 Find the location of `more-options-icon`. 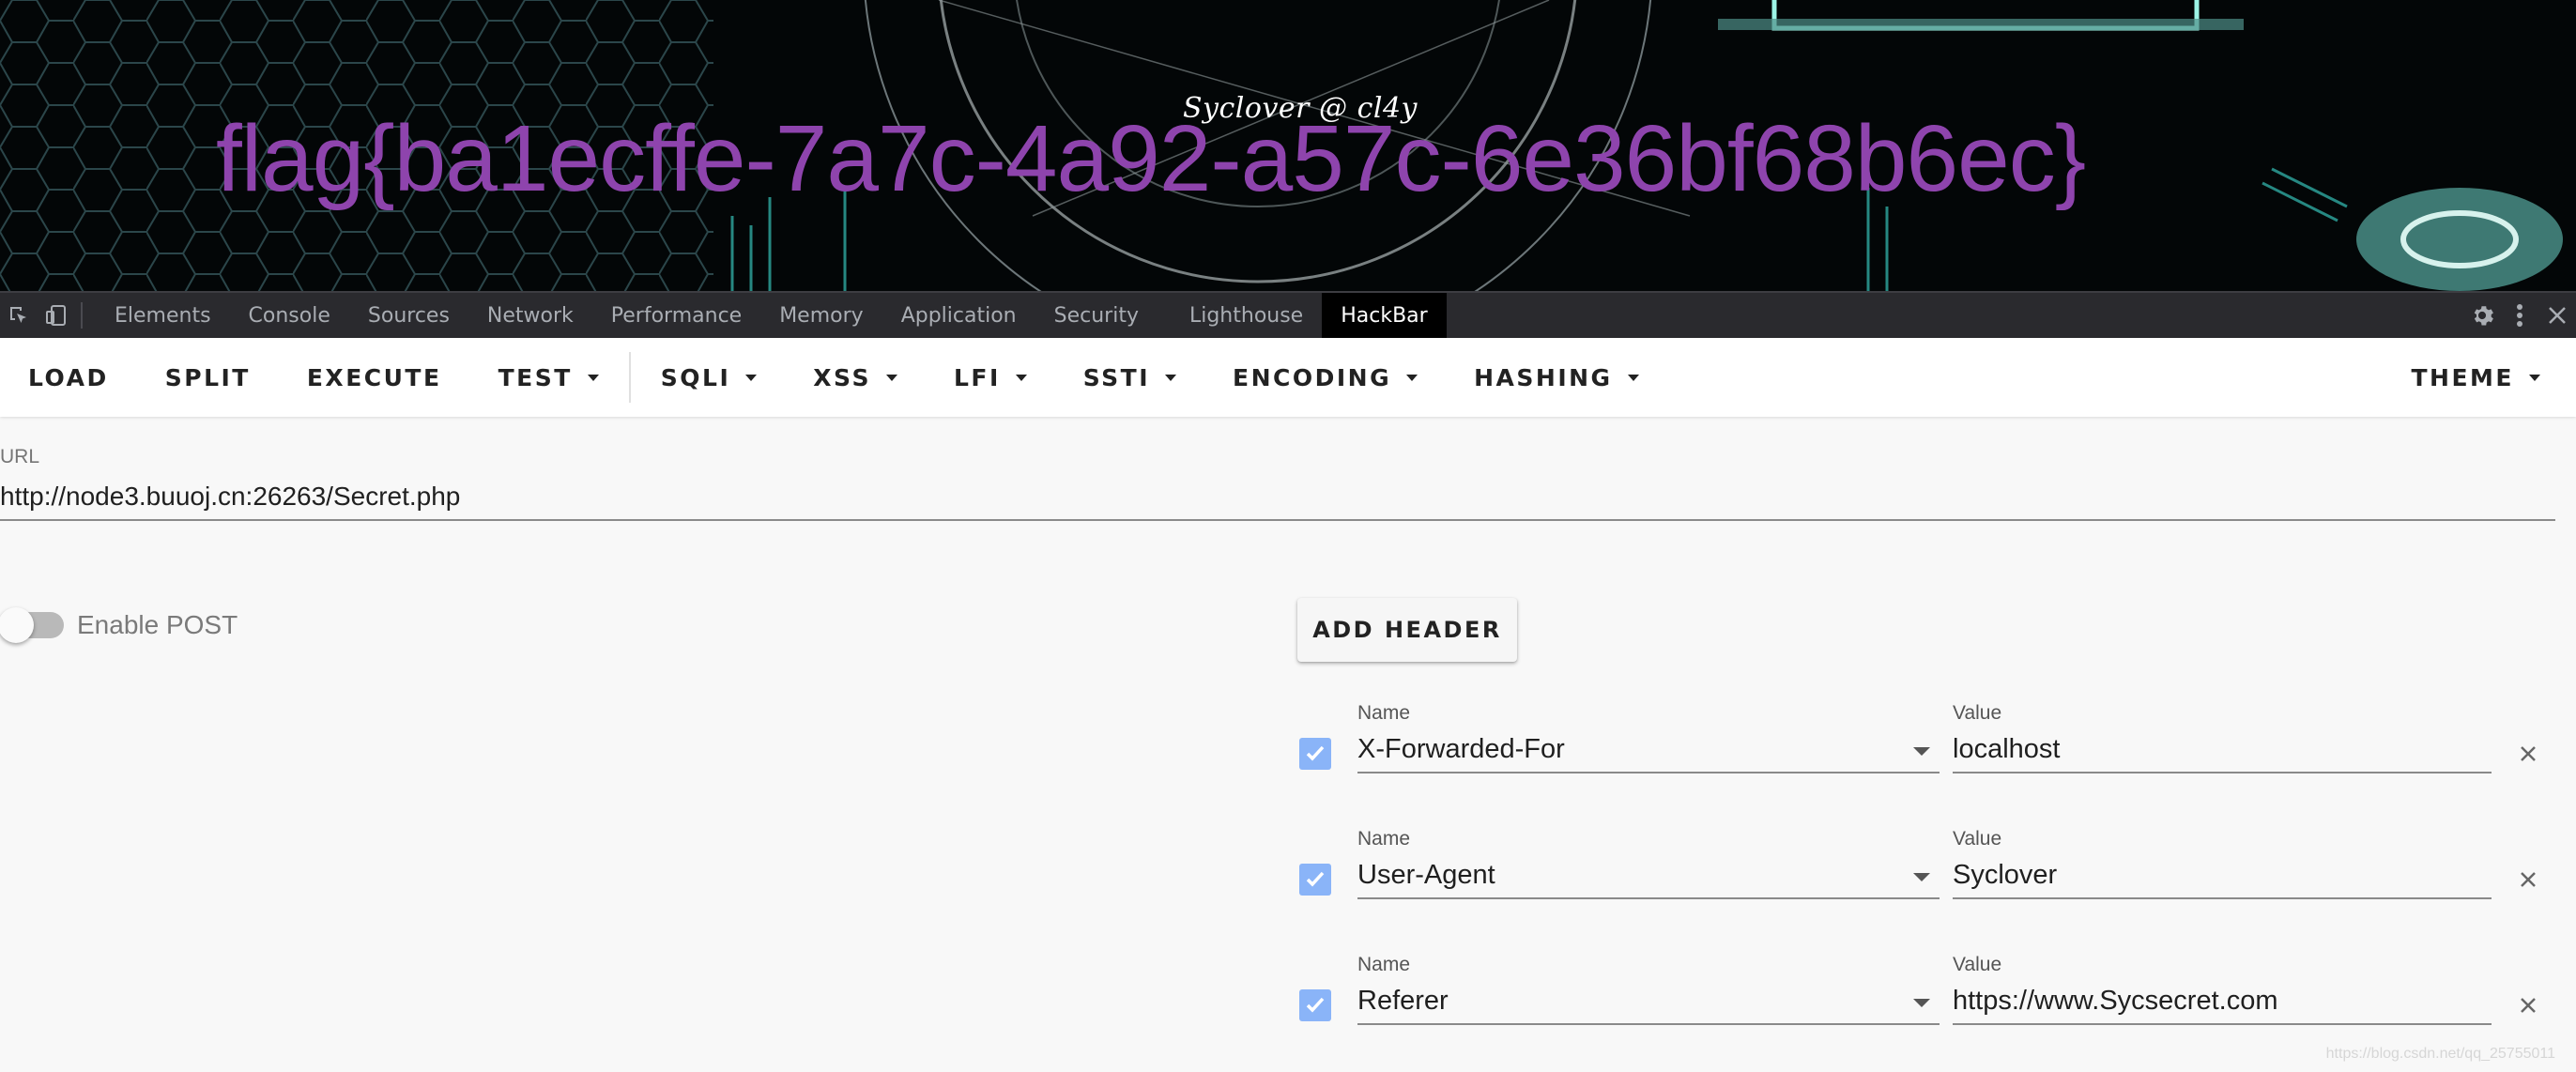

more-options-icon is located at coordinates (2520, 315).